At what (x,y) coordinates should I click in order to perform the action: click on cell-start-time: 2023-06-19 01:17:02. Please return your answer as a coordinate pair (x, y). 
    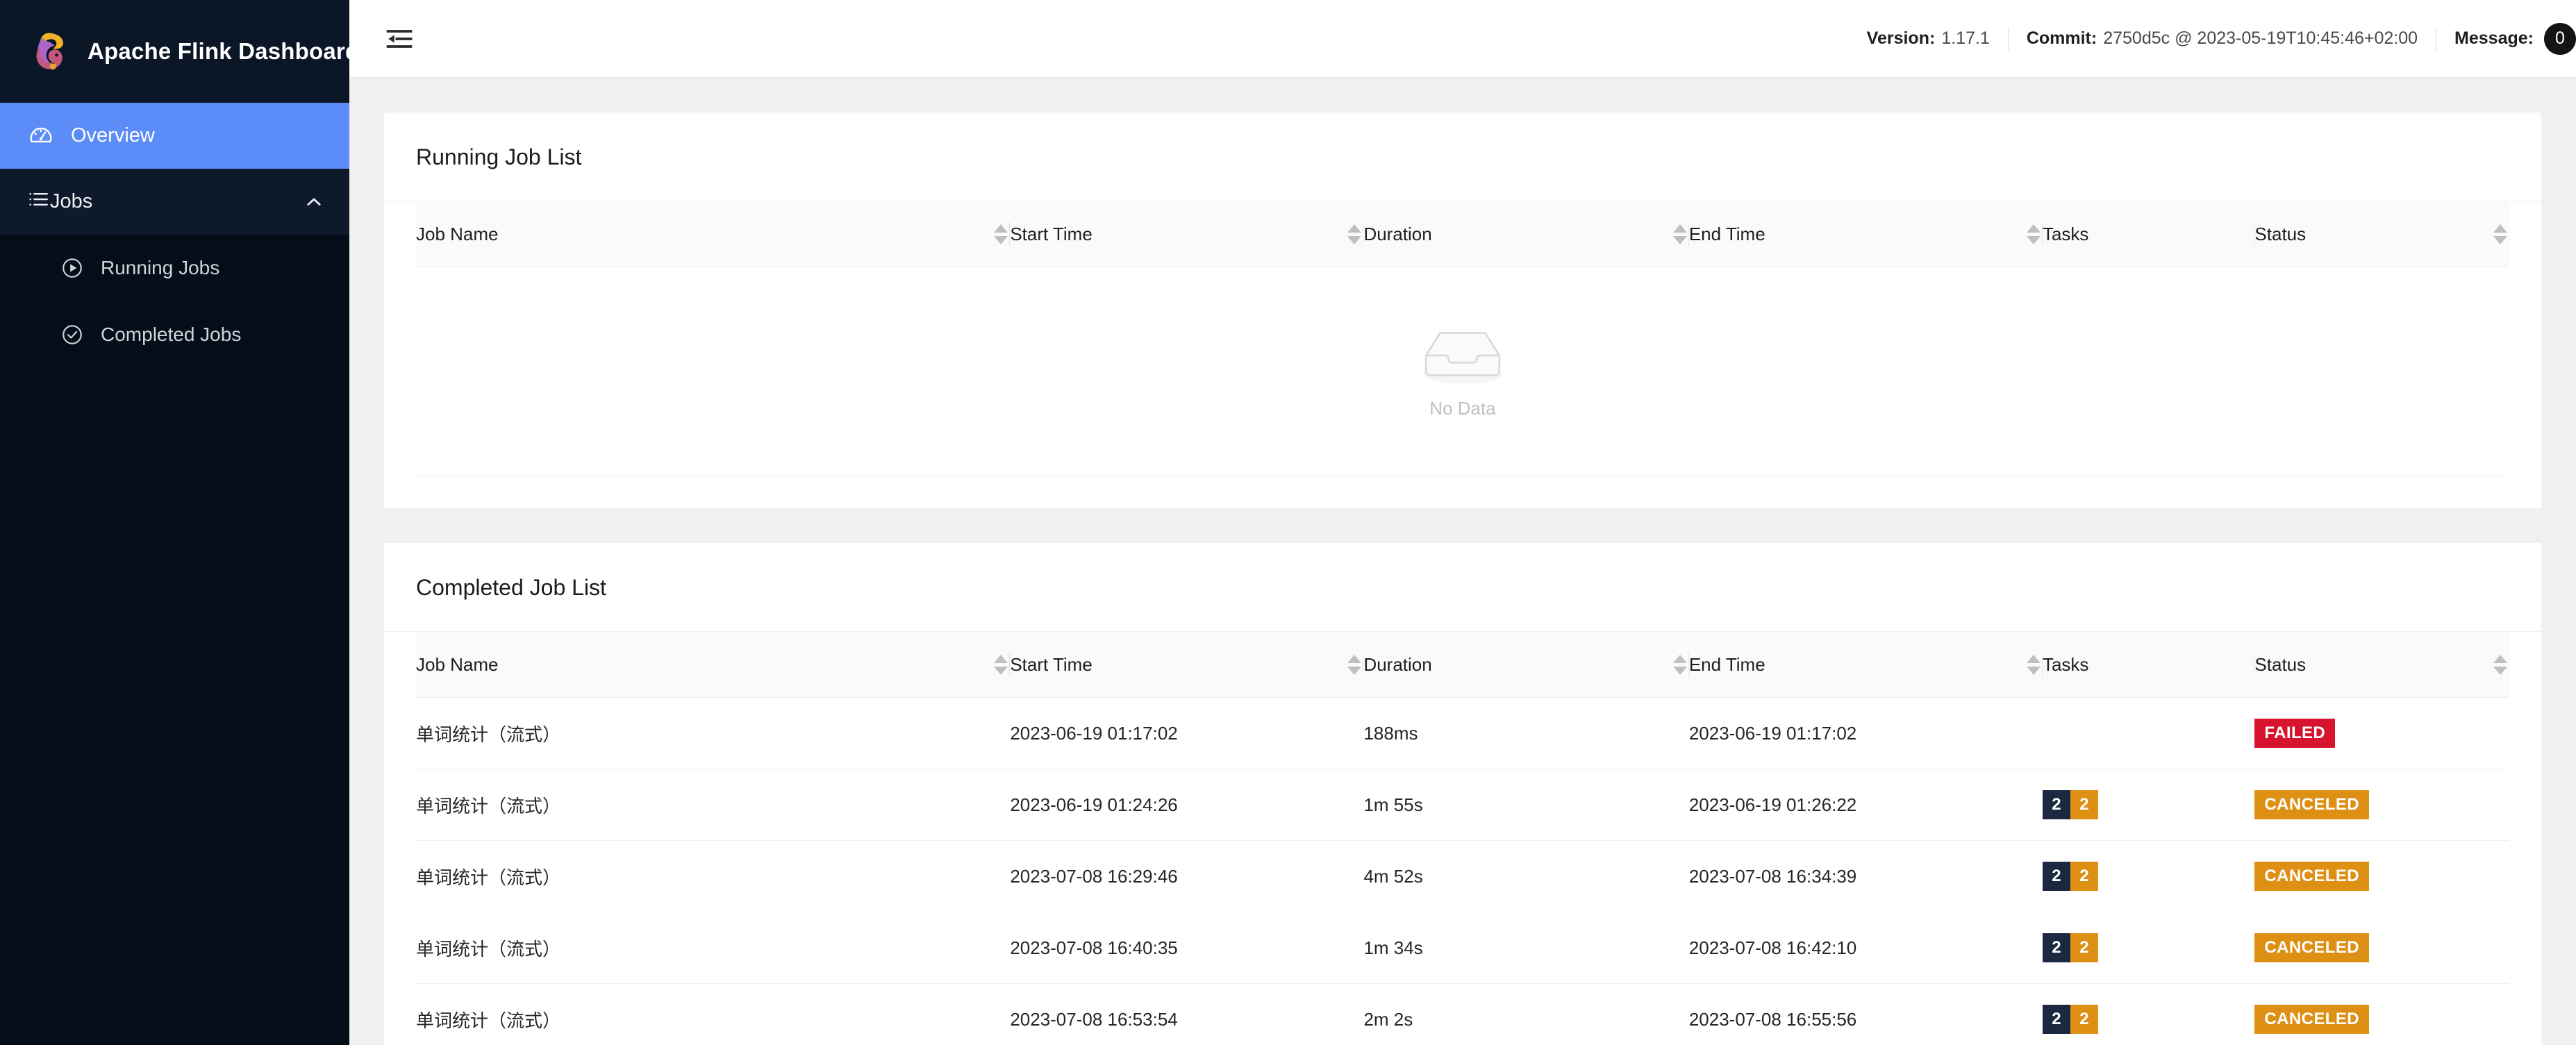
    Looking at the image, I should click on (1187, 733).